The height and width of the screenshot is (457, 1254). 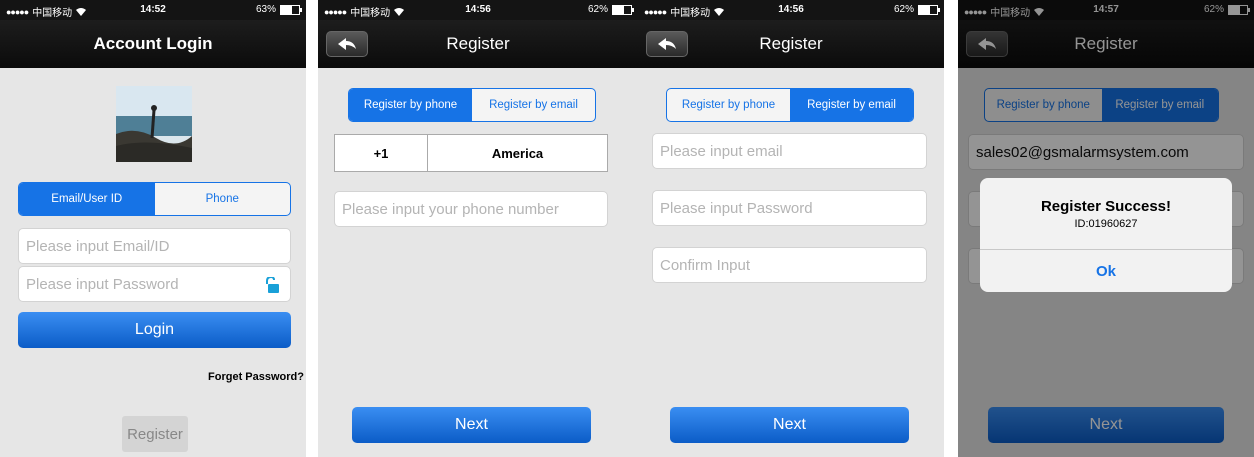 I want to click on unlock-icon, so click(x=272, y=285).